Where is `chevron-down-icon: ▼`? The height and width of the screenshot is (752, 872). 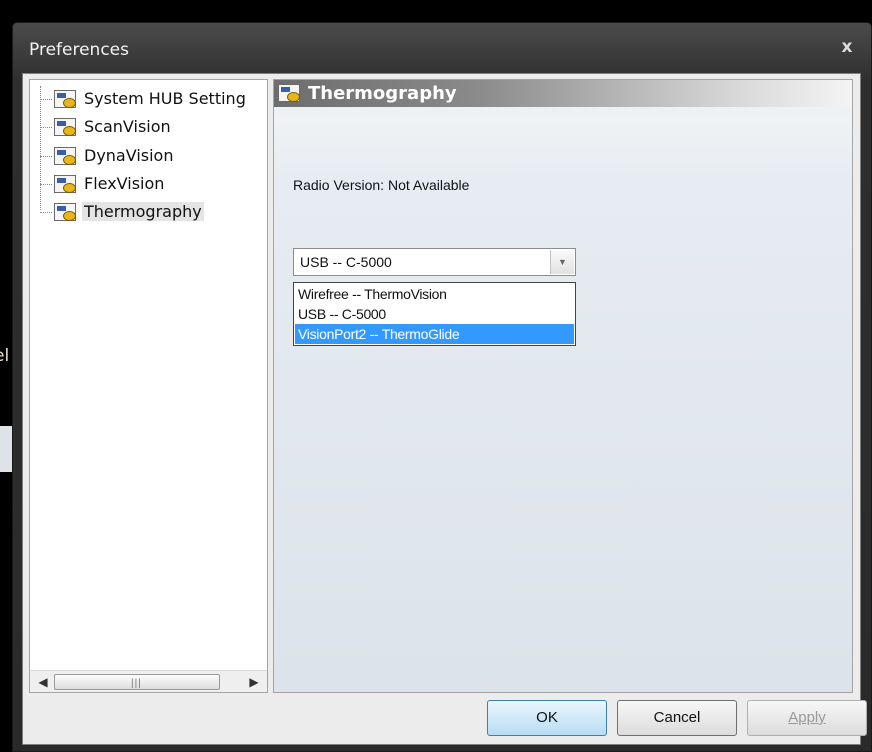
chevron-down-icon: ▼ is located at coordinates (562, 262).